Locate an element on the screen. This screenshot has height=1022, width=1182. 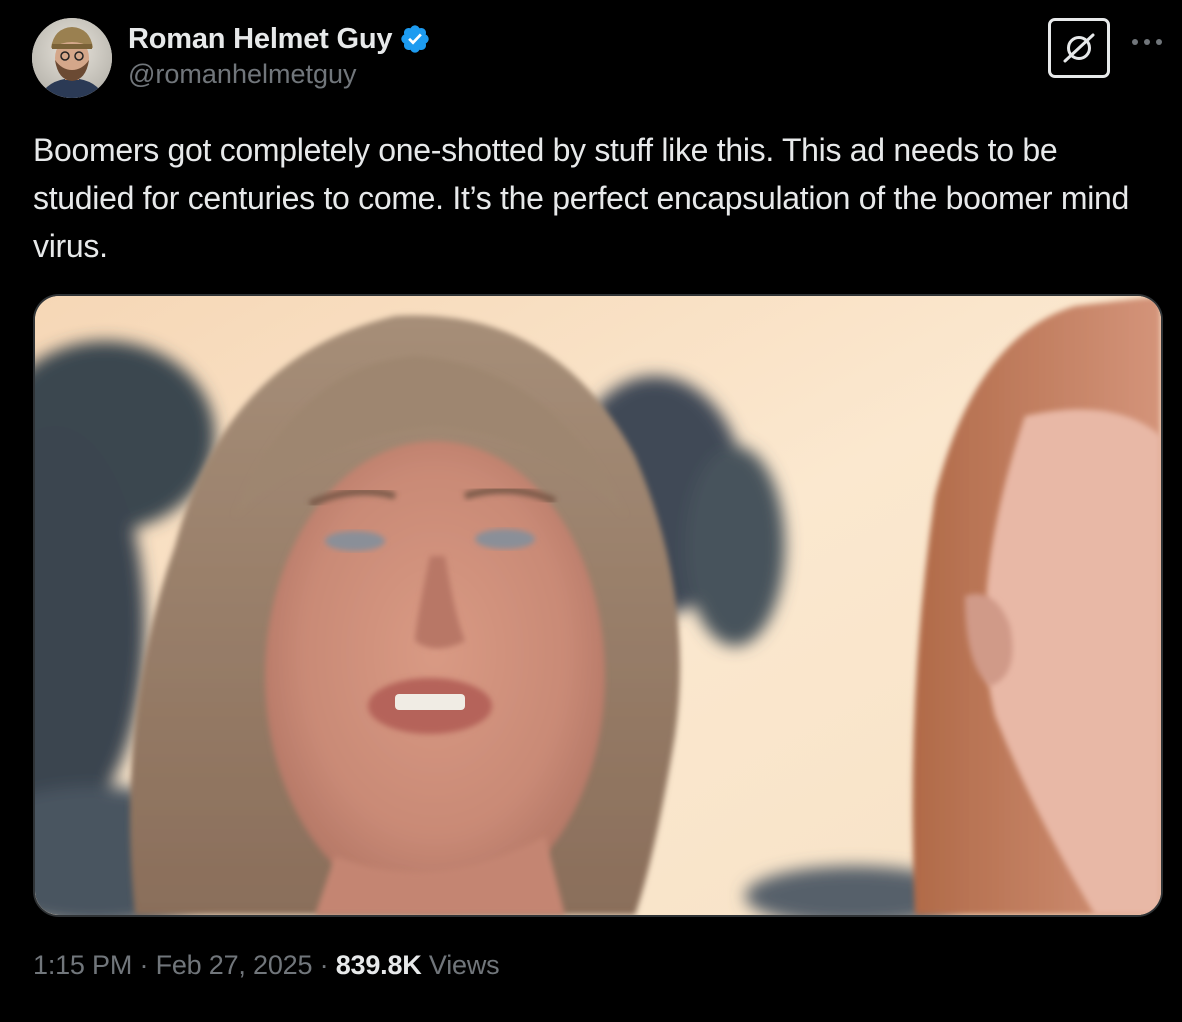
grok-icon is located at coordinates (1079, 48).